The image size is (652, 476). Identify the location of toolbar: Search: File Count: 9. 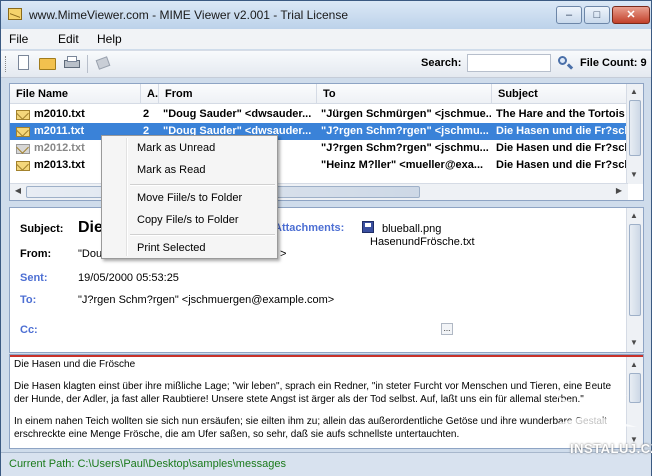
(326, 64).